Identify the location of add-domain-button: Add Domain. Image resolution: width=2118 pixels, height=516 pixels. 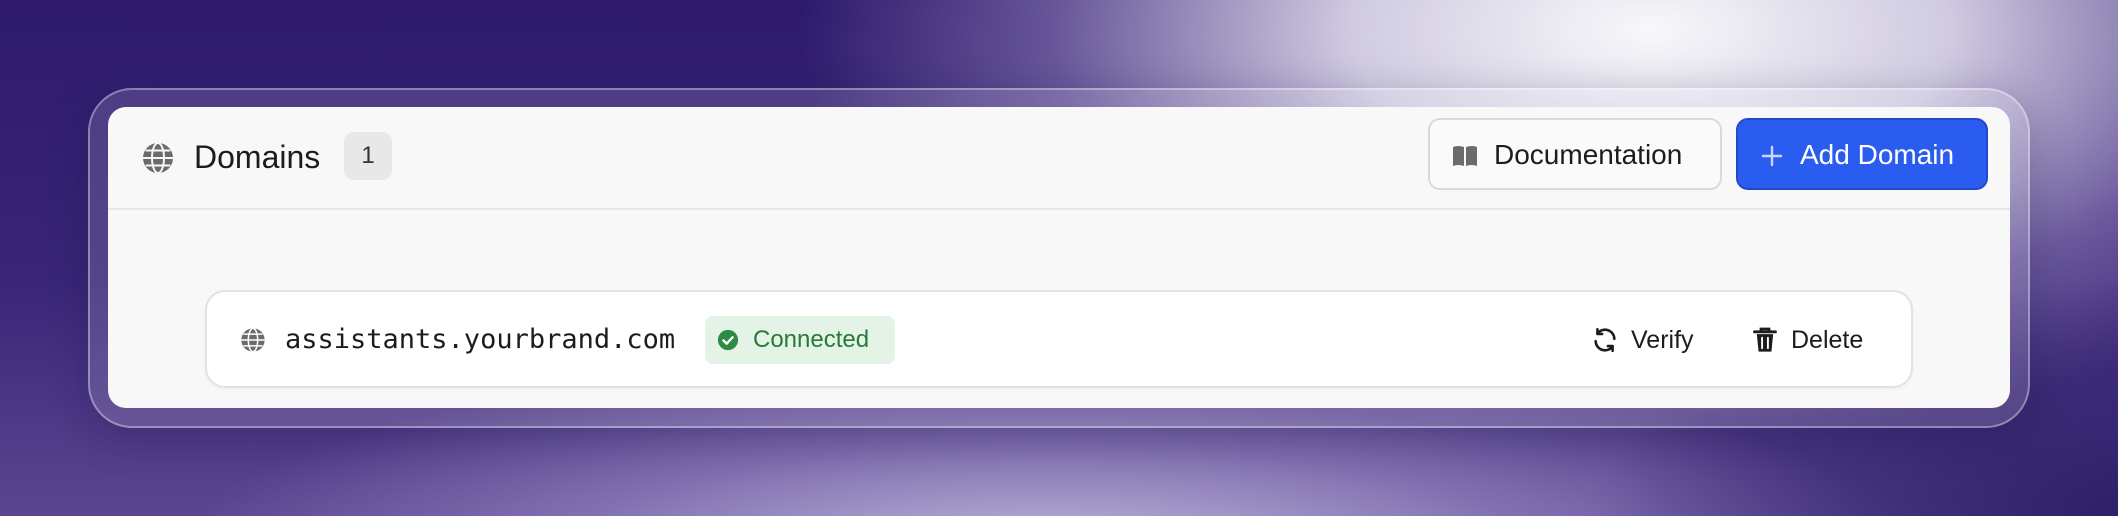
(1862, 154).